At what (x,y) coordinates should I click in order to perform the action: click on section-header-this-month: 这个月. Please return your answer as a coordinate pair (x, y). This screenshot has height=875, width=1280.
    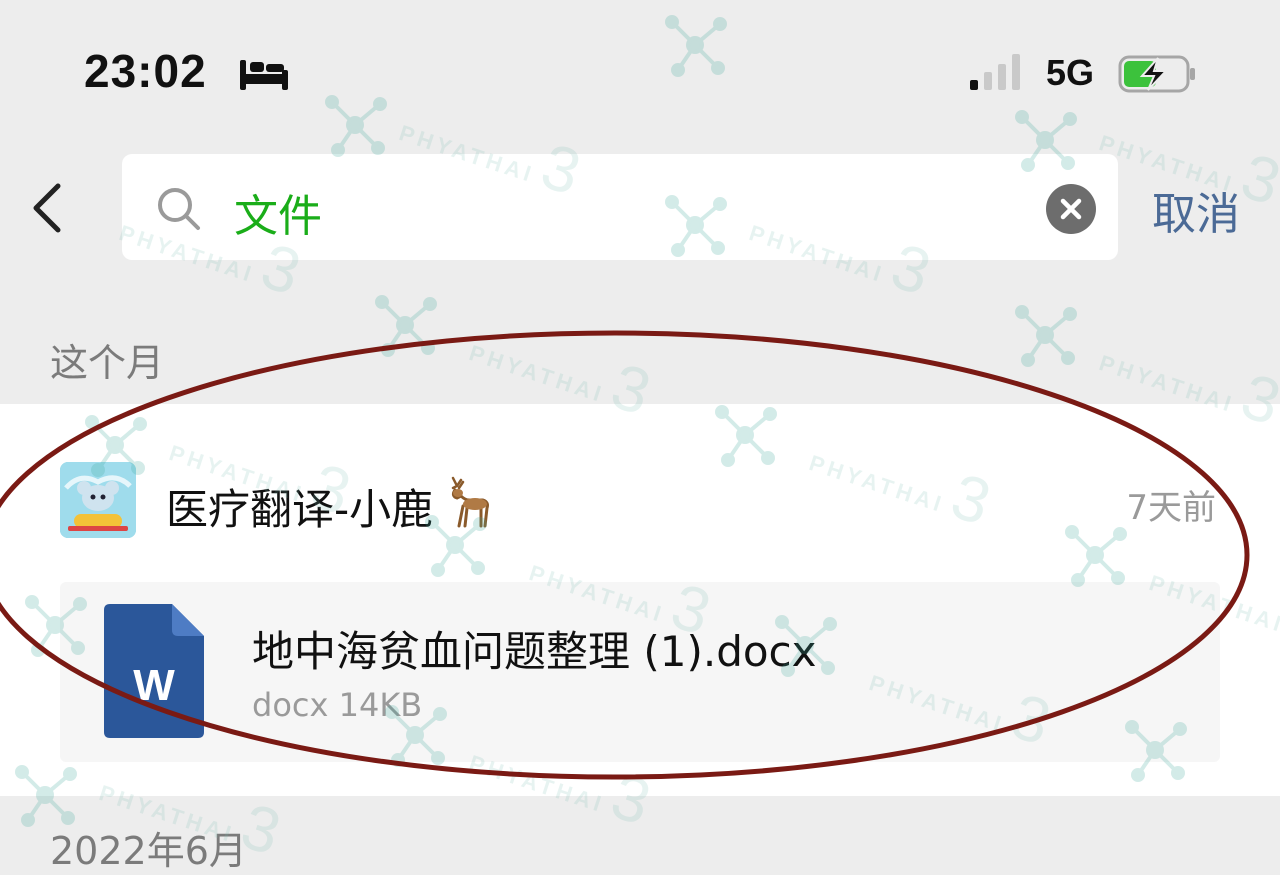
    Looking at the image, I should click on (107, 363).